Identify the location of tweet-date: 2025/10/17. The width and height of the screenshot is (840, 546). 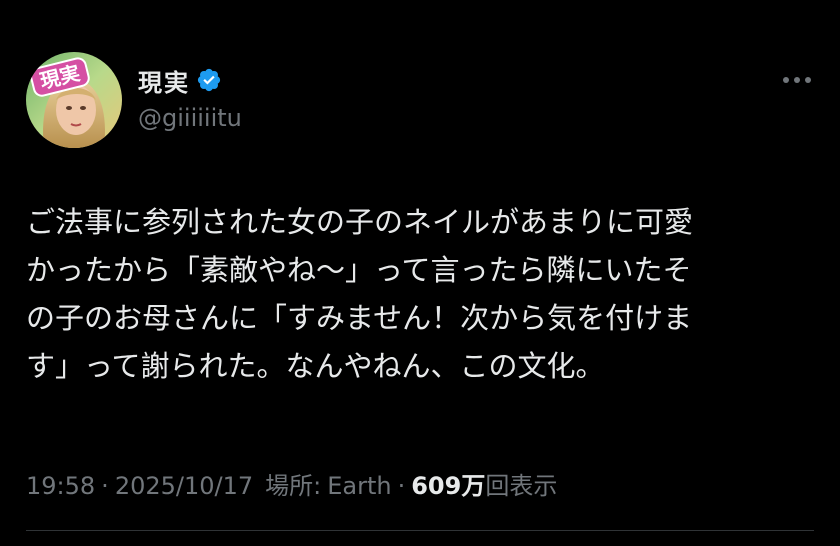
(184, 486).